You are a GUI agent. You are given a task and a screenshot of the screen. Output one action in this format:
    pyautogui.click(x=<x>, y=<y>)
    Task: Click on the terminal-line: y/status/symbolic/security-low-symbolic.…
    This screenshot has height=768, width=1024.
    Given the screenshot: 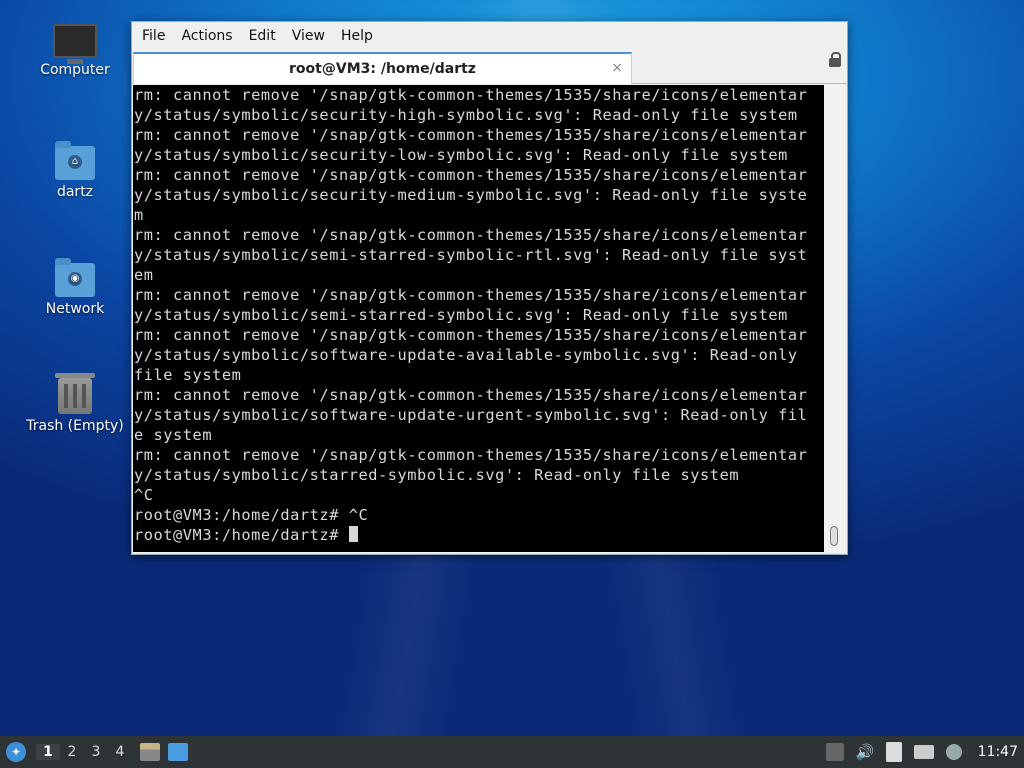 What is the action you would take?
    pyautogui.click(x=461, y=155)
    